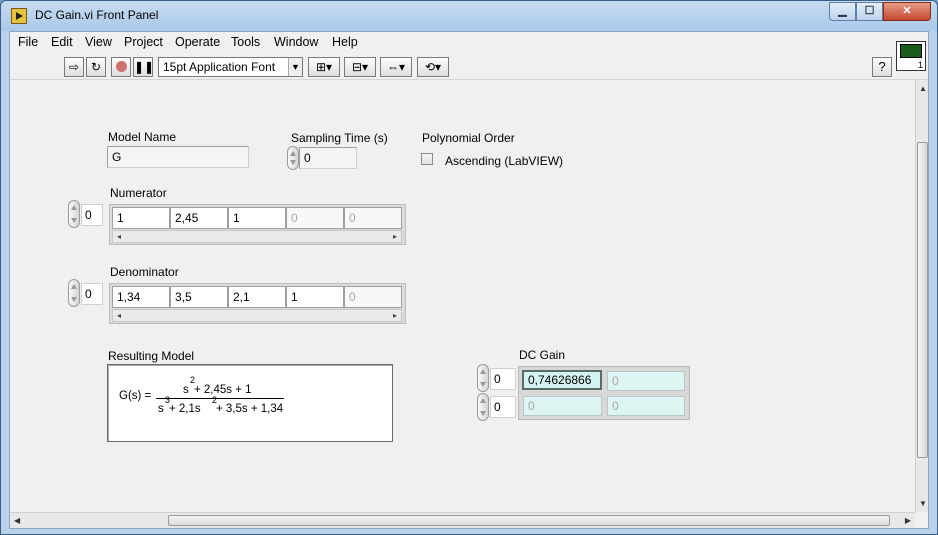  What do you see at coordinates (185, 409) in the screenshot?
I see `denominator-mid: + 2,1s` at bounding box center [185, 409].